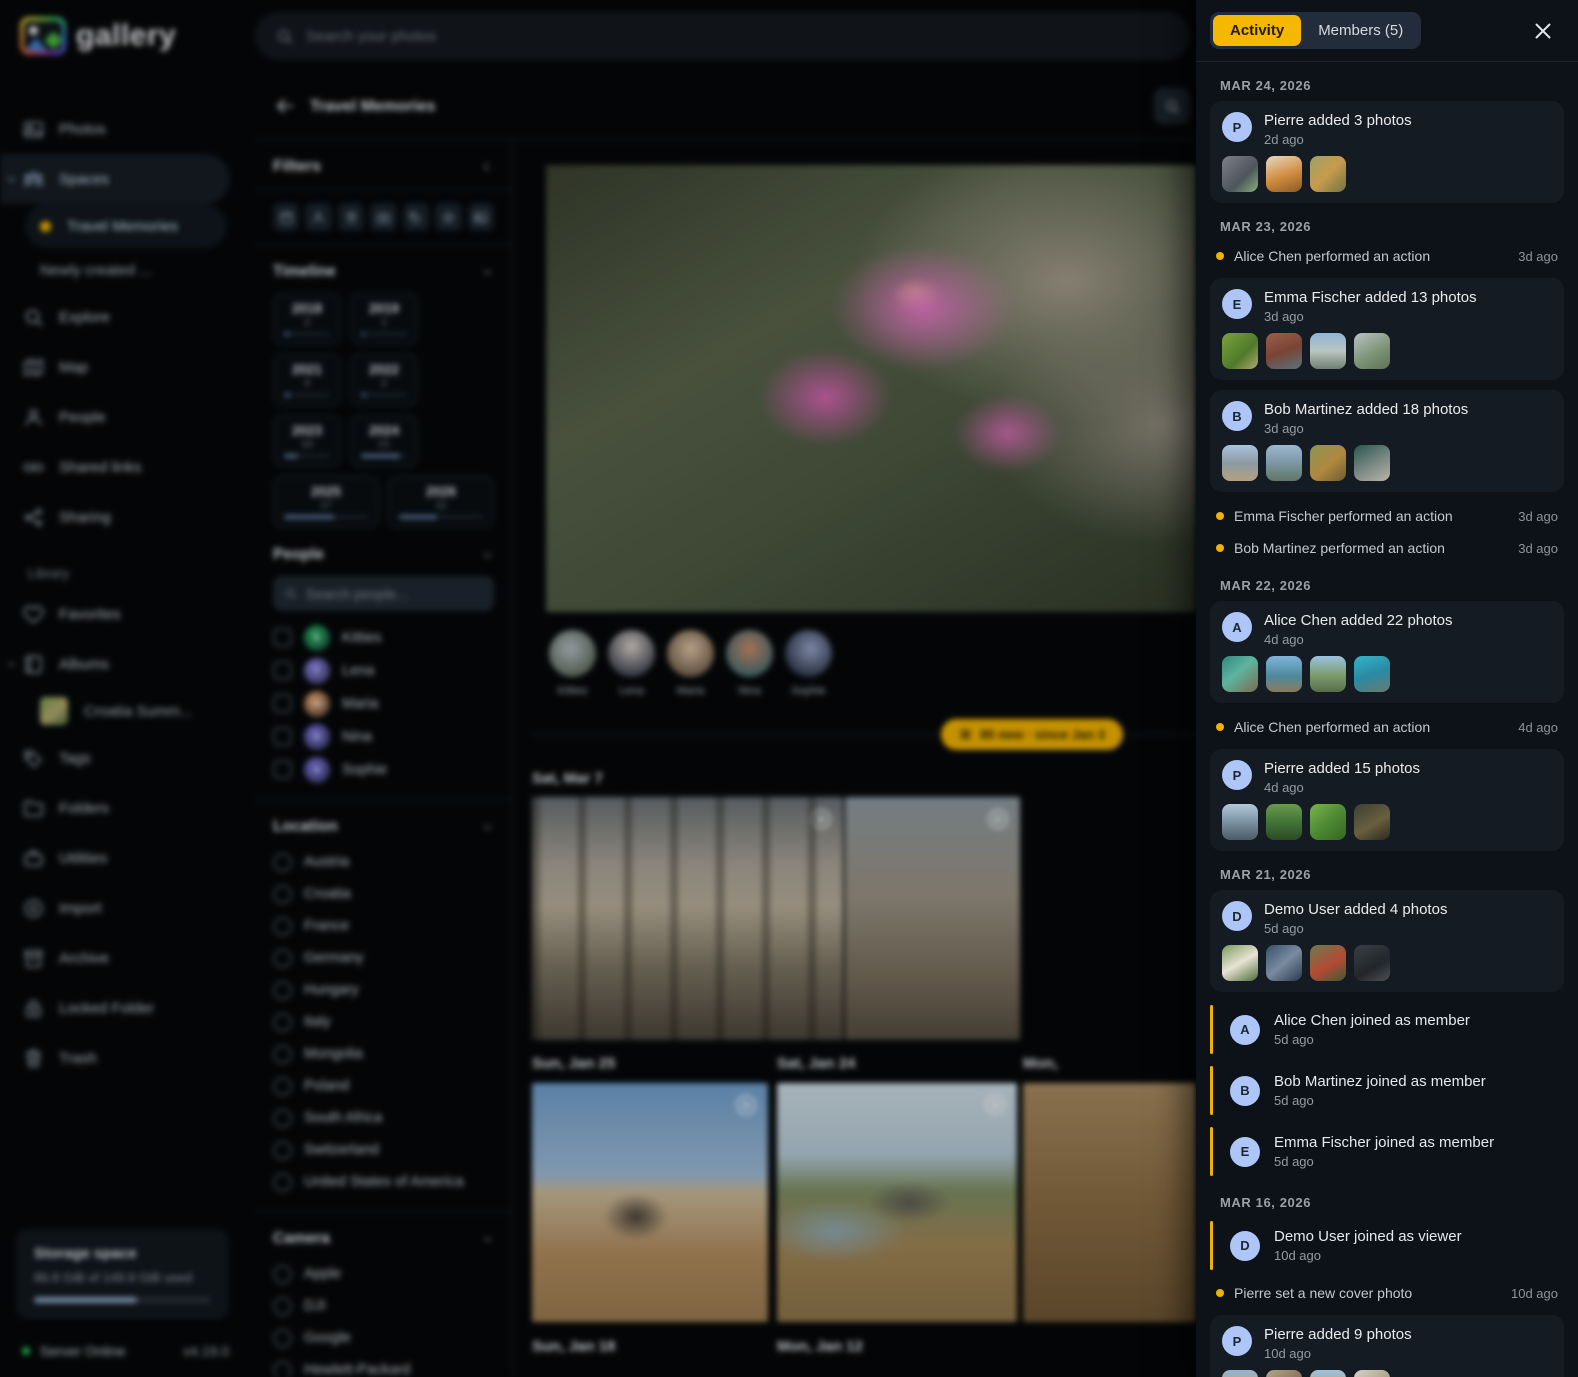 The width and height of the screenshot is (1578, 1377). I want to click on filter-person-button, so click(318, 217).